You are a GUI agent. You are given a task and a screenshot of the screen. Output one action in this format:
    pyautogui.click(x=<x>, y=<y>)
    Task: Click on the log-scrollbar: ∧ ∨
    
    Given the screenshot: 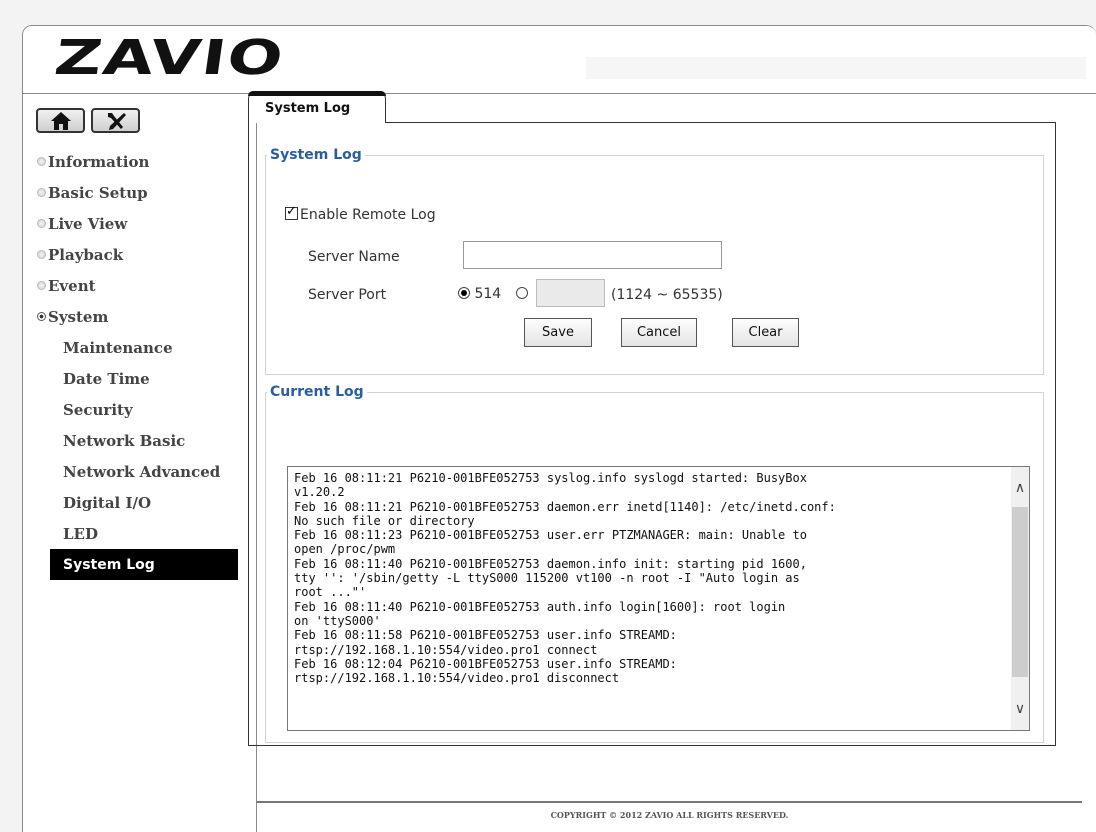 What is the action you would take?
    pyautogui.click(x=1020, y=598)
    